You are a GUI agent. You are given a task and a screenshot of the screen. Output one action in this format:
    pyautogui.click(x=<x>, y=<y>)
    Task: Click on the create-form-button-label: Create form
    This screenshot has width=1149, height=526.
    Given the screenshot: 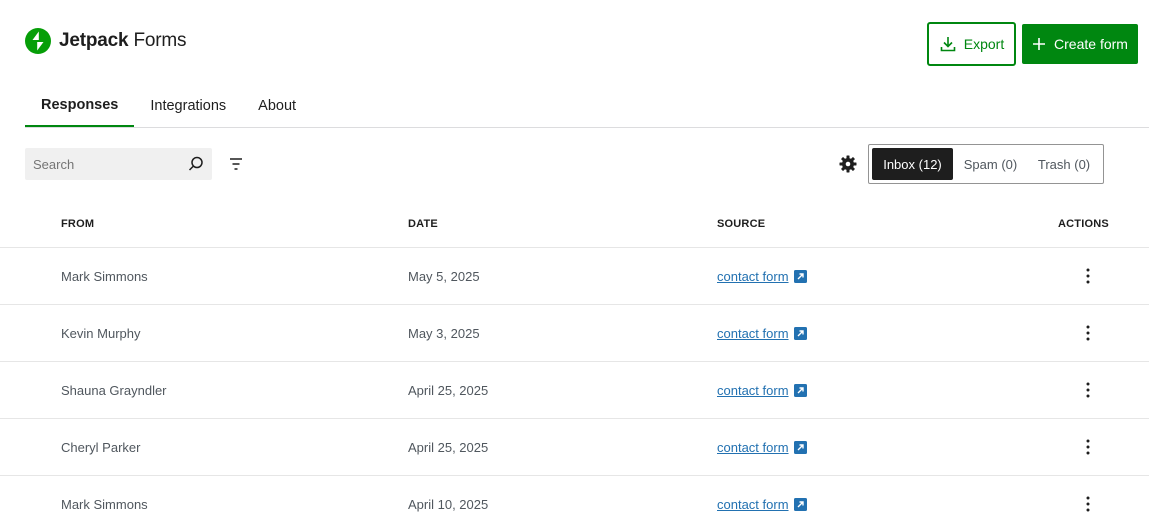 What is the action you would take?
    pyautogui.click(x=1091, y=44)
    